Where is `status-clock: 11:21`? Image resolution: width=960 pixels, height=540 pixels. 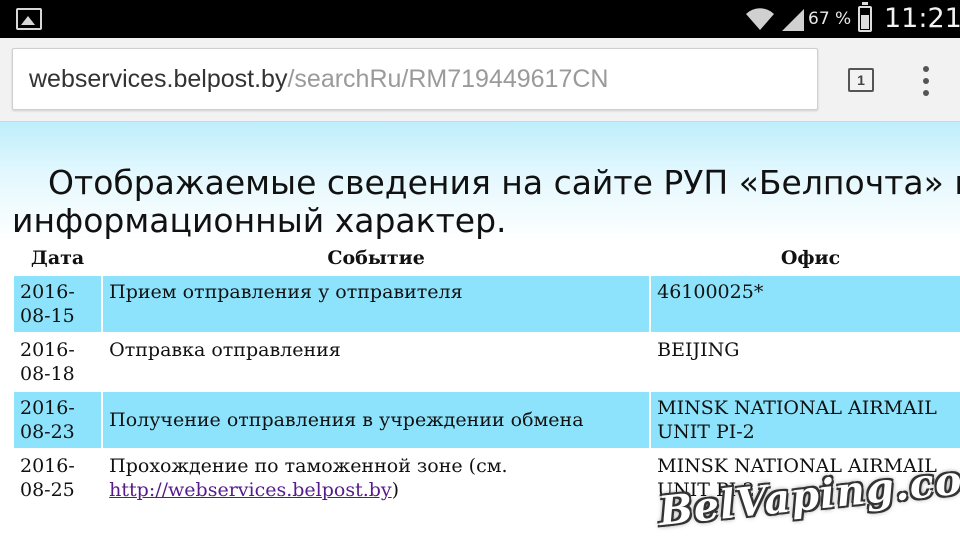 status-clock: 11:21 is located at coordinates (922, 18).